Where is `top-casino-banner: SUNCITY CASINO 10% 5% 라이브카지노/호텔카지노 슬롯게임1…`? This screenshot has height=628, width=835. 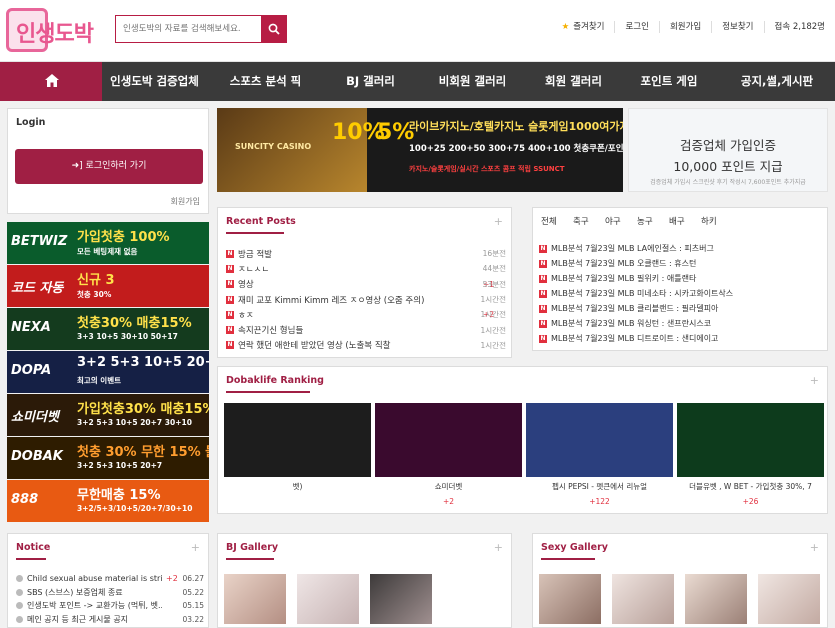
top-casino-banner: SUNCITY CASINO 10% 5% 라이브카지노/호텔카지노 슬롯게임1… is located at coordinates (420, 150).